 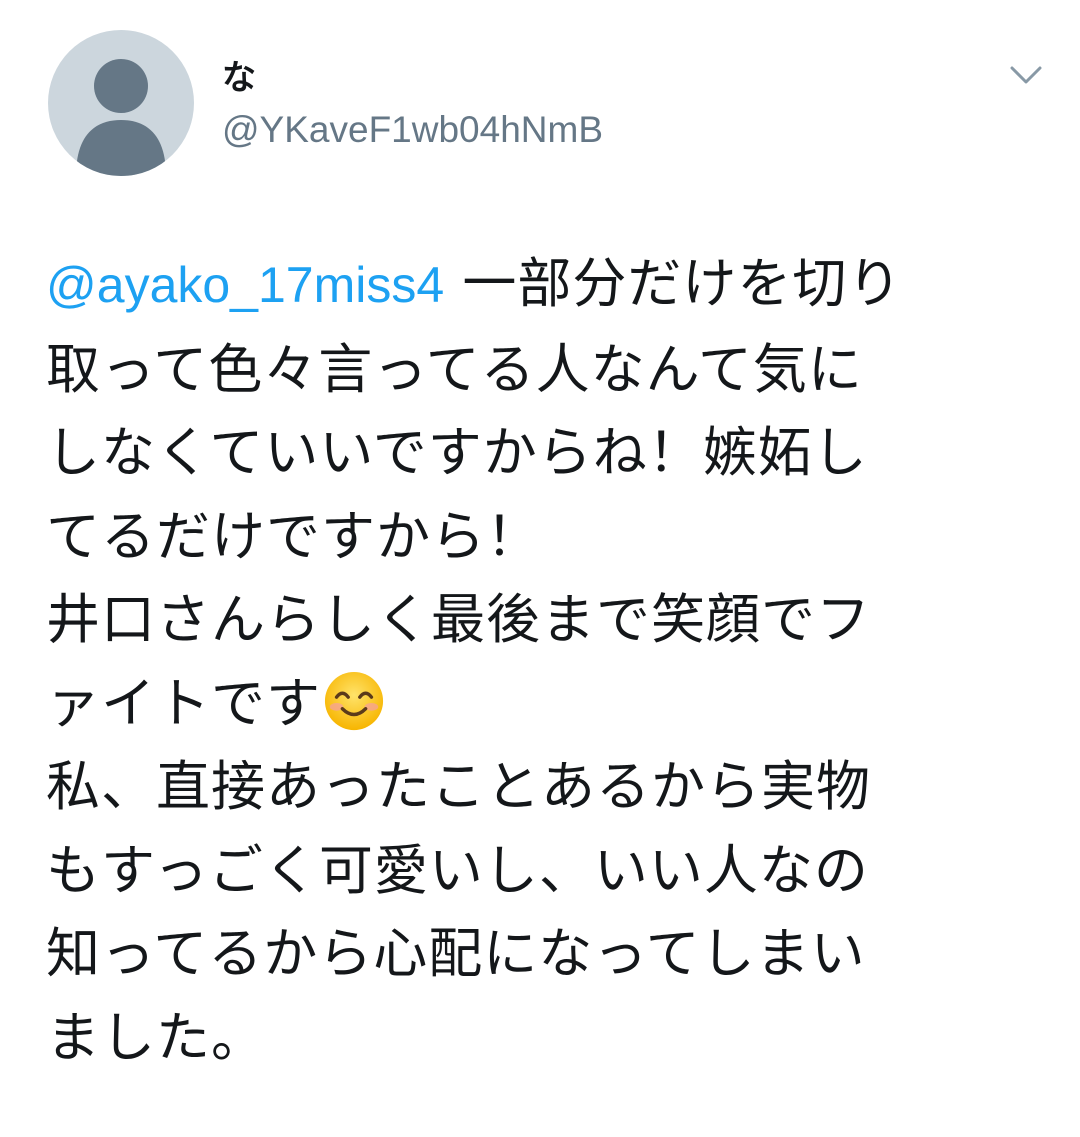 I want to click on avatar, so click(x=121, y=103).